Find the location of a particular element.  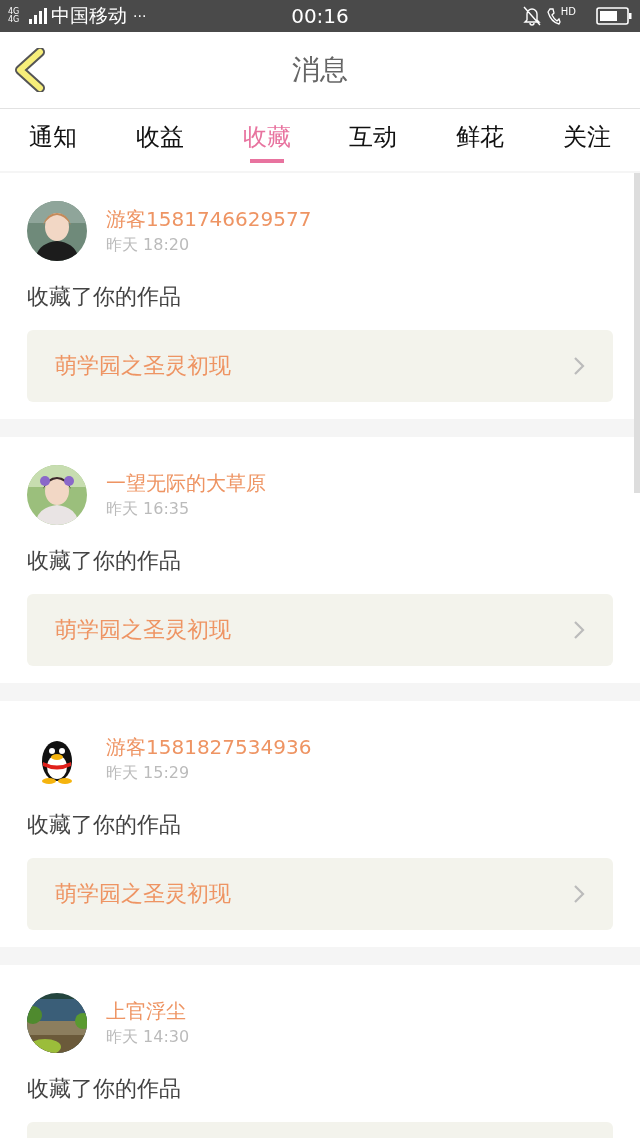

bell-muted-icon is located at coordinates (531, 16).